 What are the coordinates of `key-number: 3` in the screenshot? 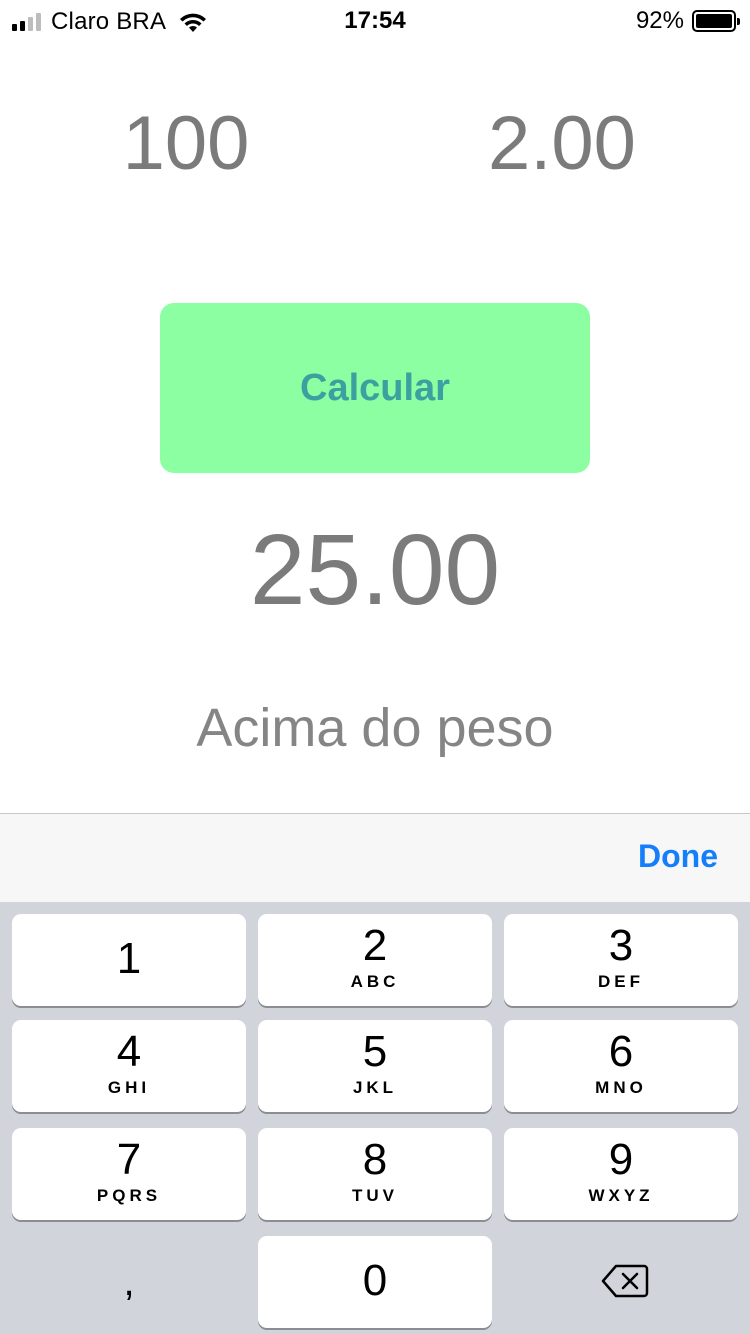 It's located at (621, 945).